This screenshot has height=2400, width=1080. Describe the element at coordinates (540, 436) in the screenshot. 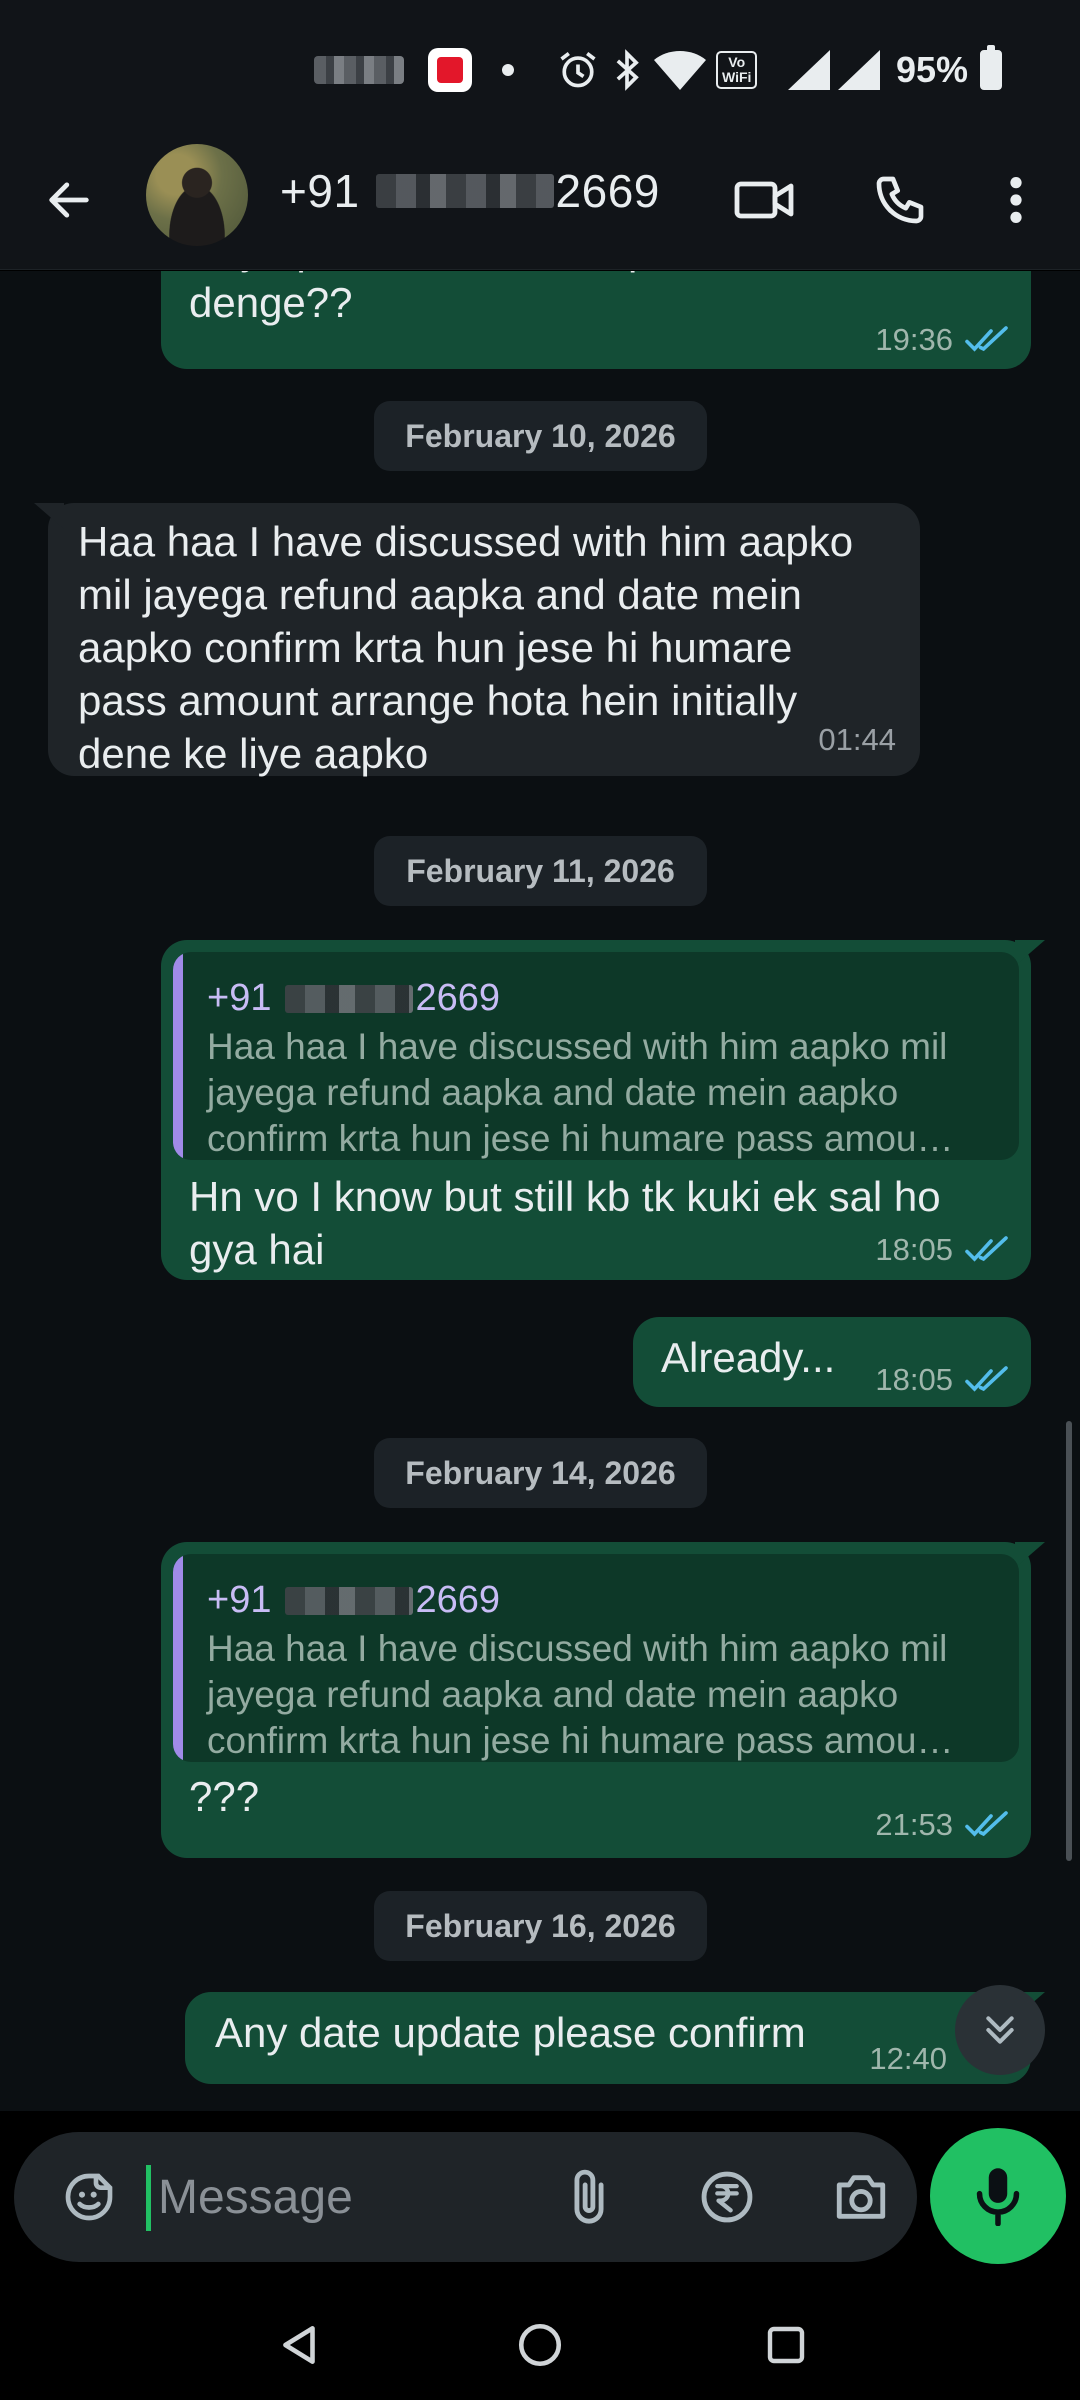

I see `date-separator: February 10, 2026` at that location.